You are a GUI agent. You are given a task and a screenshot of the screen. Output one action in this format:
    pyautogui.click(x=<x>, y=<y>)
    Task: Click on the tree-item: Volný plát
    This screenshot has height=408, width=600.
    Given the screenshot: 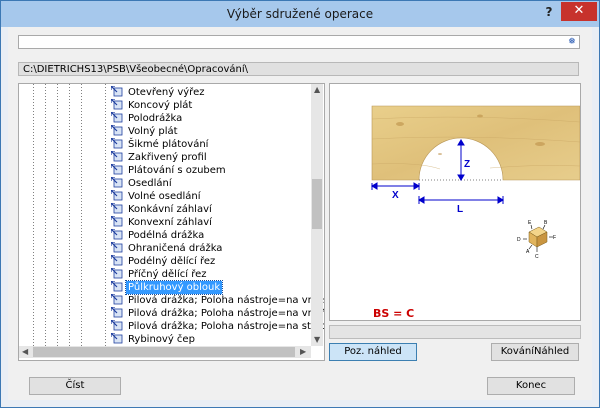 What is the action you would take?
    pyautogui.click(x=145, y=131)
    